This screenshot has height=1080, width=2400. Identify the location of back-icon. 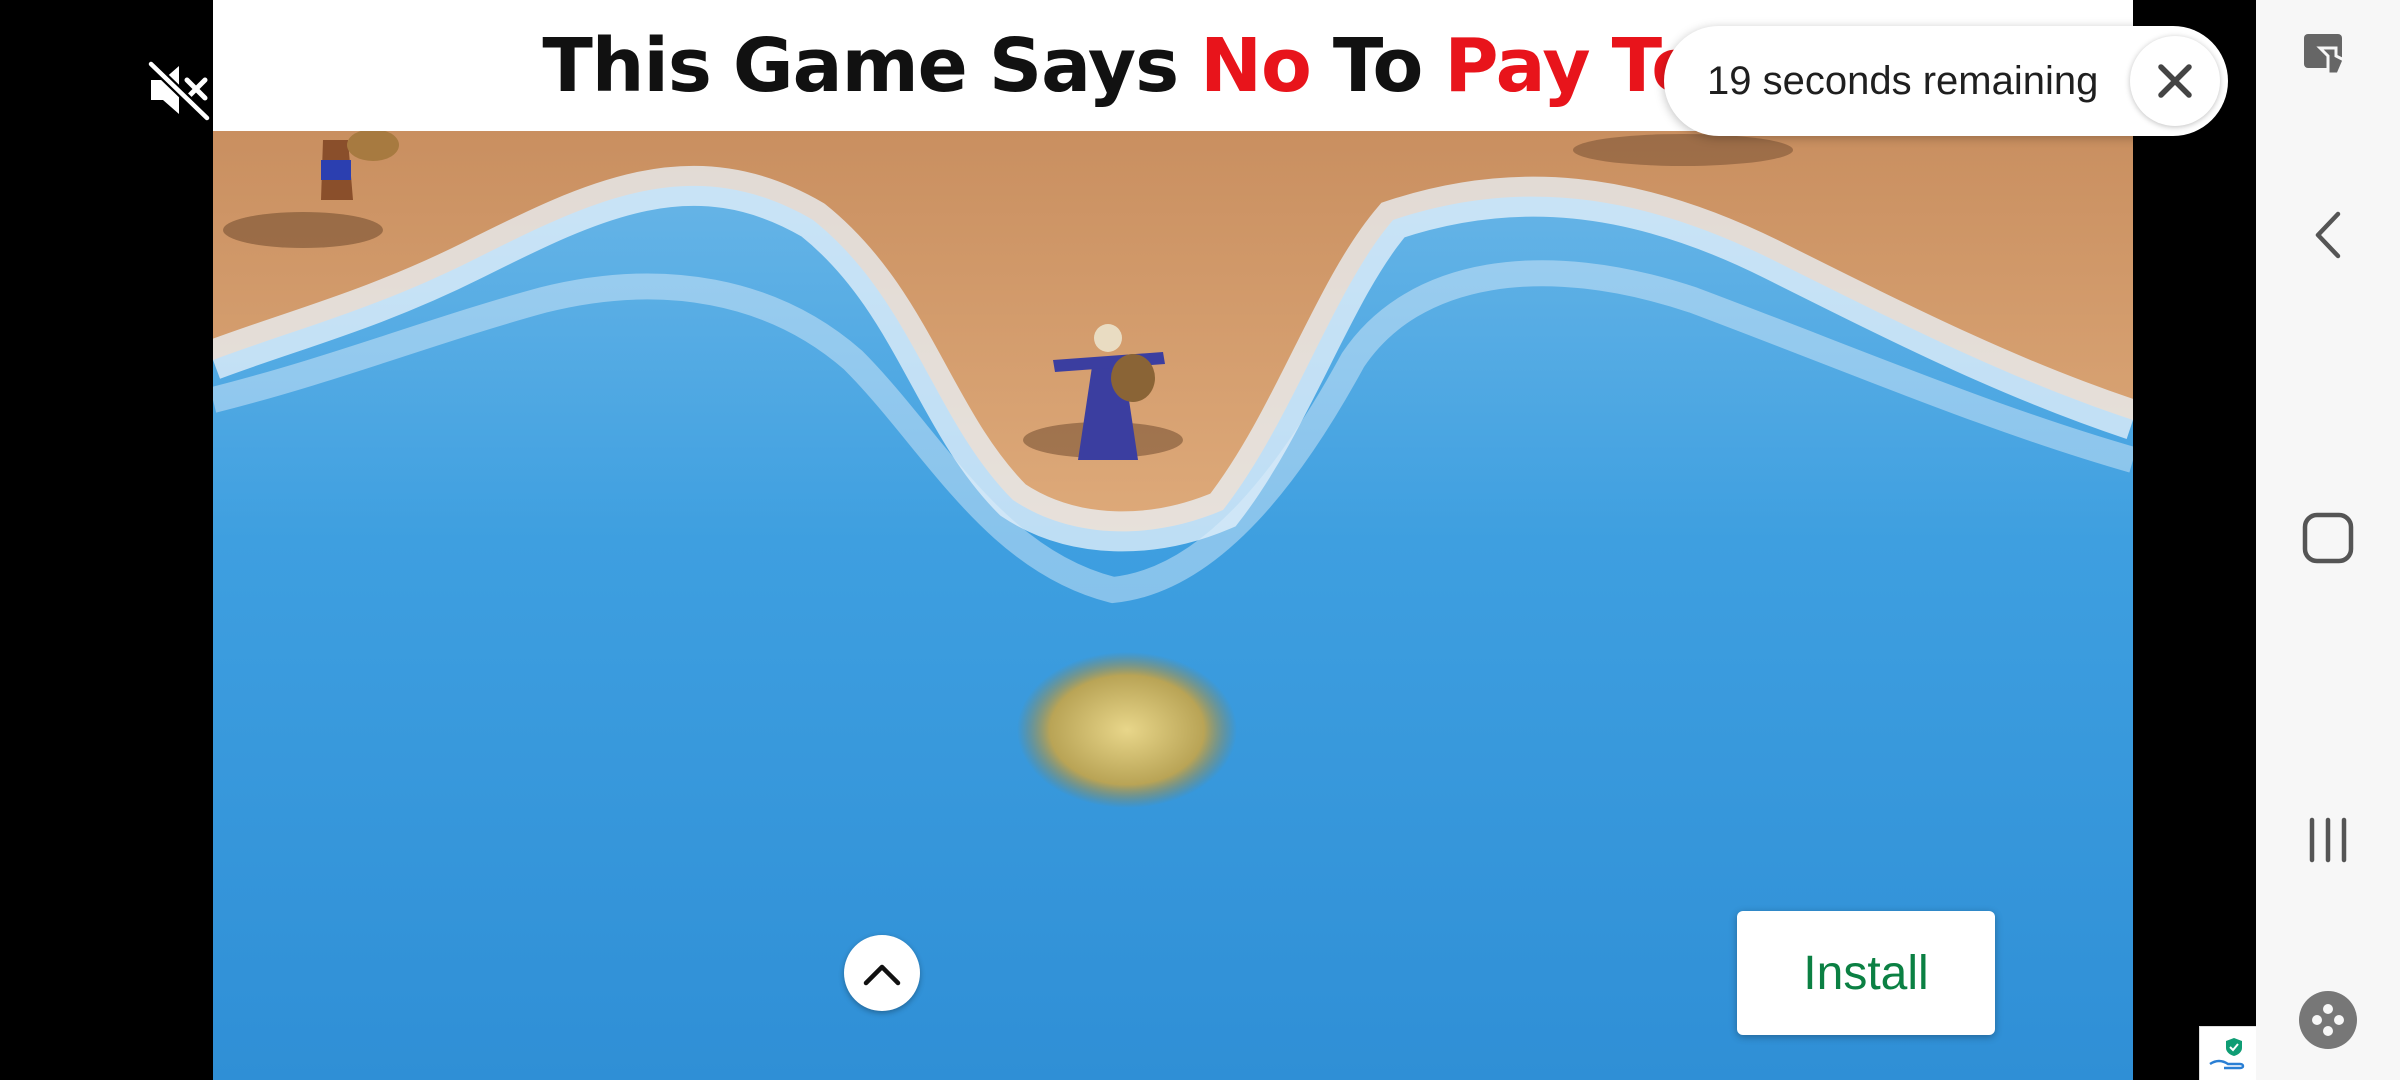
(2328, 235).